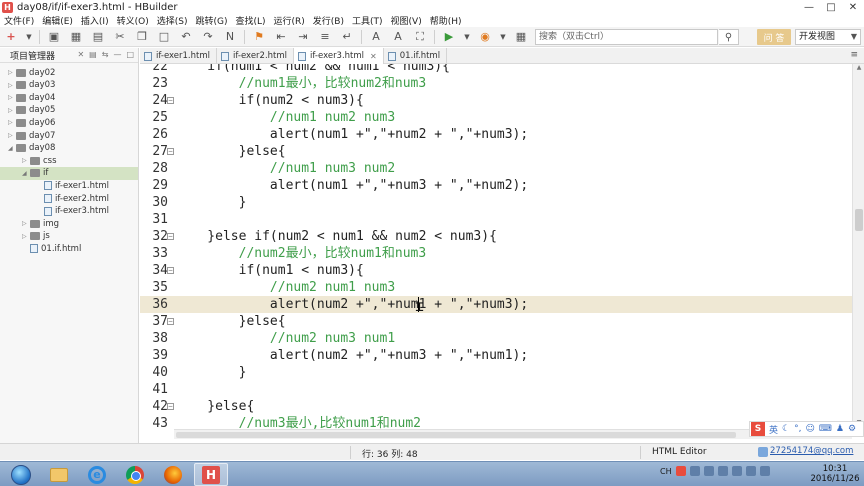 The width and height of the screenshot is (864, 486). Describe the element at coordinates (19, 20) in the screenshot. I see `menu-file: 文件(F)` at that location.